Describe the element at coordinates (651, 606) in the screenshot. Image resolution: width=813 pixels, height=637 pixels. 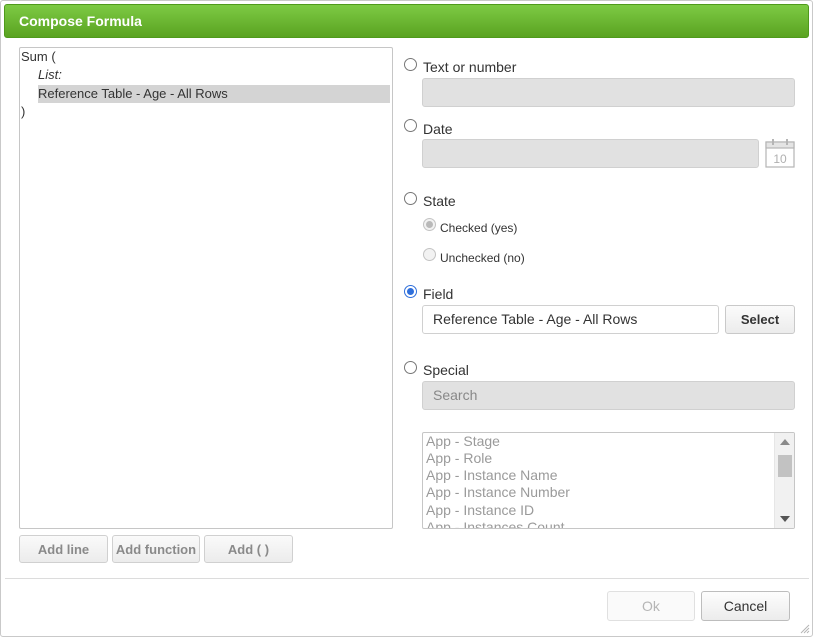
I see `ok-button: Ok` at that location.